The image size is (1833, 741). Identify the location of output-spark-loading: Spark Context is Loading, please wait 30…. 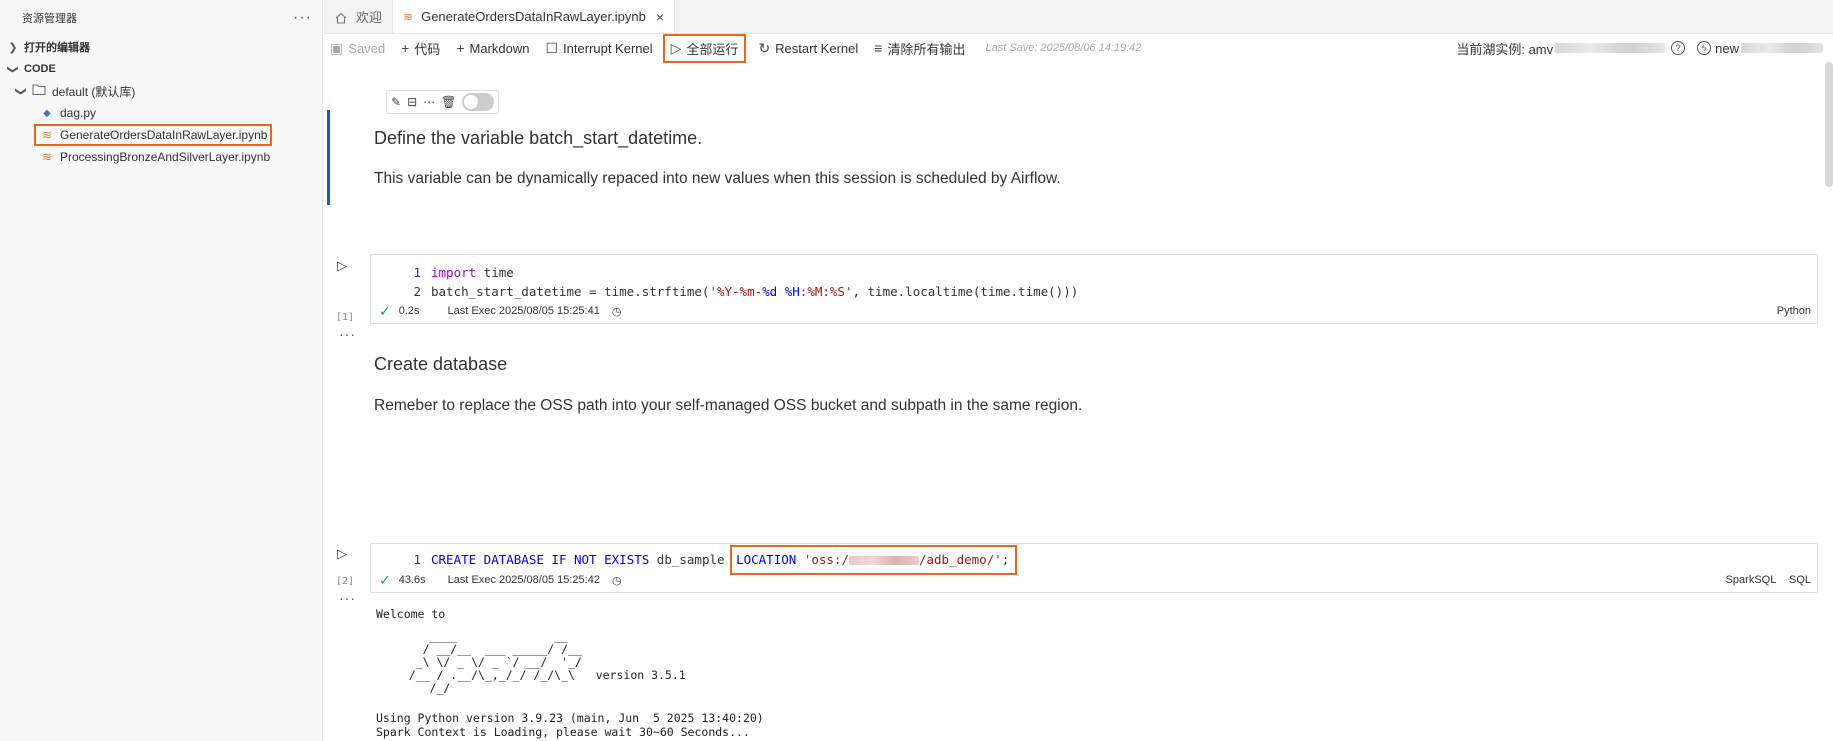
(563, 732).